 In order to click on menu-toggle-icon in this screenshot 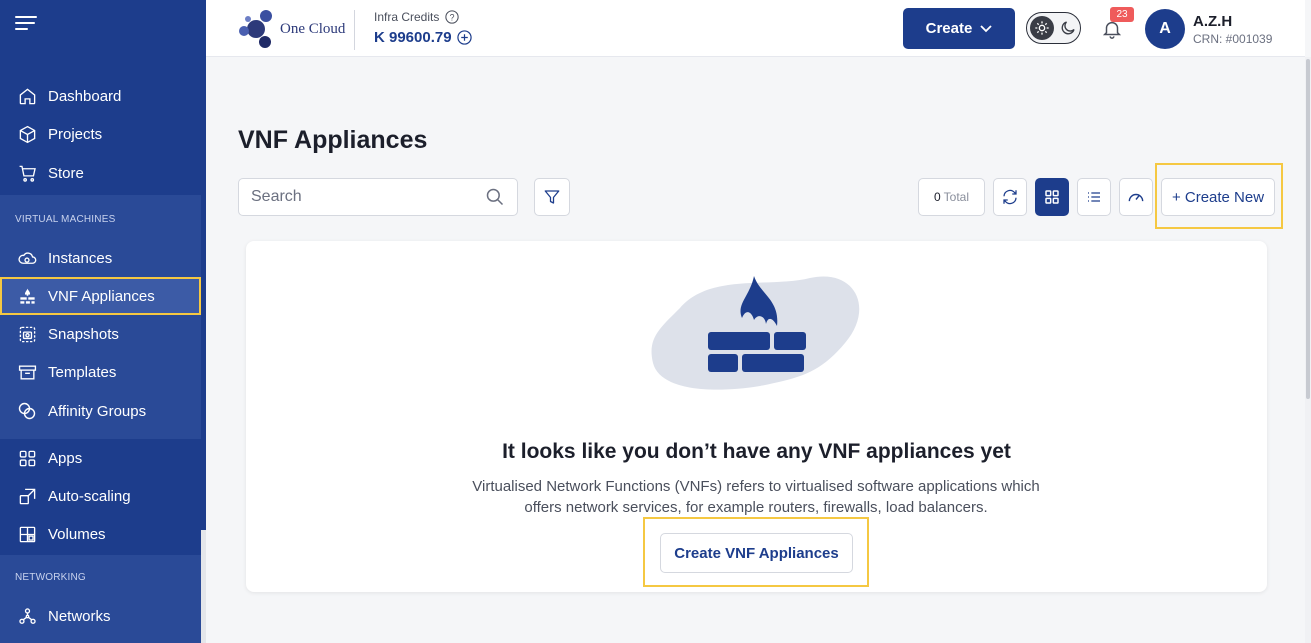, I will do `click(26, 25)`.